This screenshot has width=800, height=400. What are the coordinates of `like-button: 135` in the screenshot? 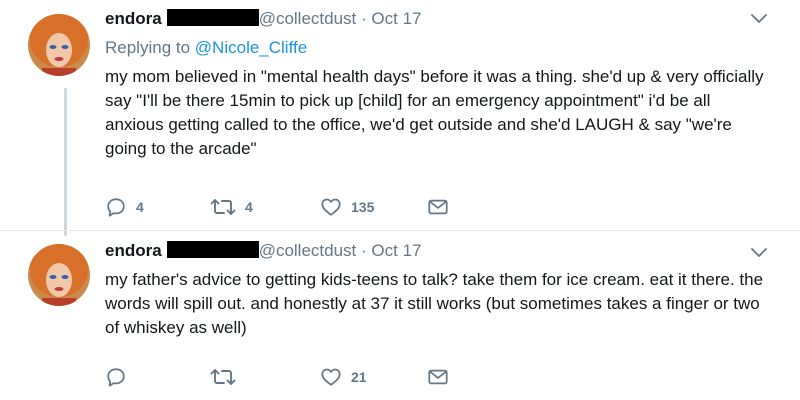 It's located at (347, 207).